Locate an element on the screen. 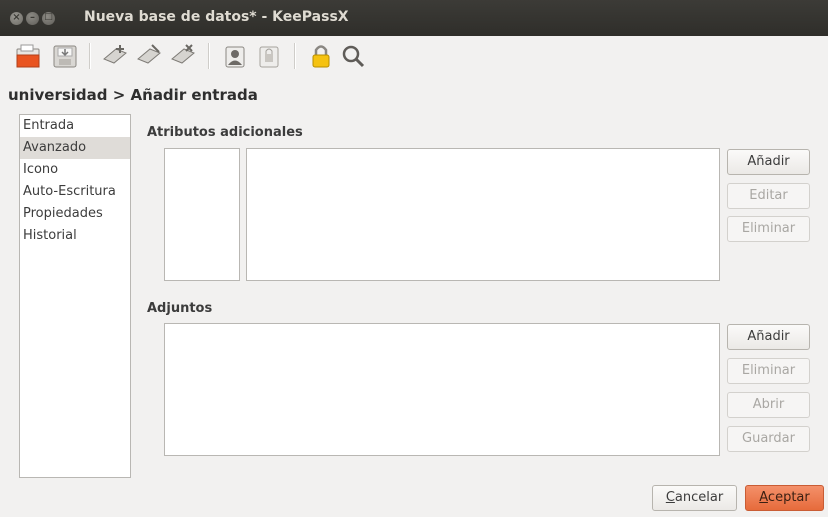 This screenshot has height=517, width=828. search-icon is located at coordinates (353, 56).